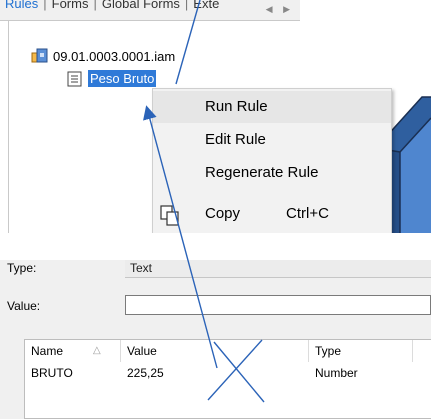 The height and width of the screenshot is (419, 431). What do you see at coordinates (52, 373) in the screenshot?
I see `cell-name: BRUTO` at bounding box center [52, 373].